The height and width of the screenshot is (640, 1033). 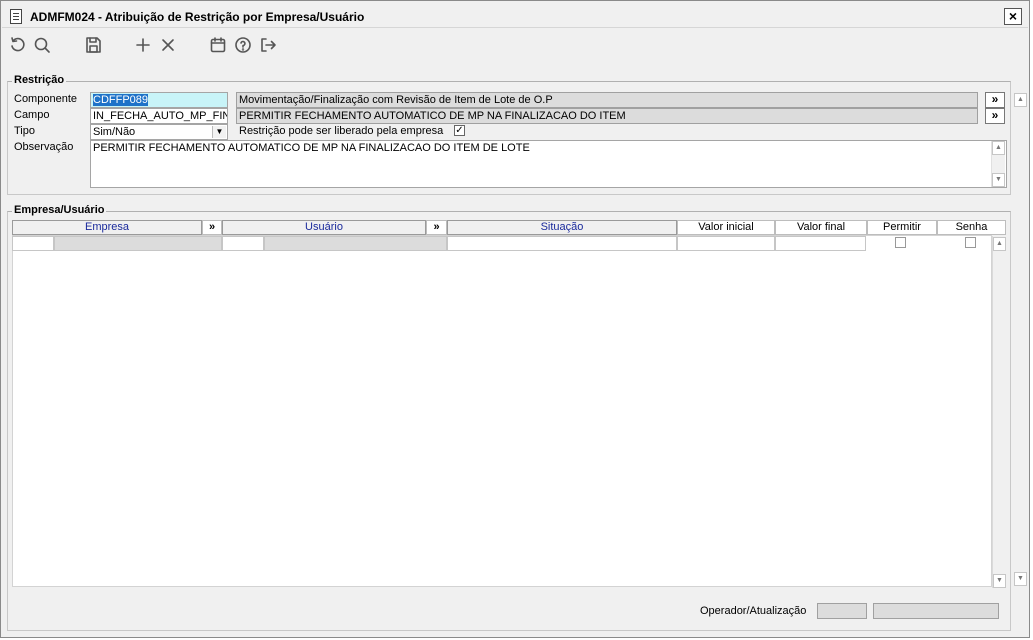 What do you see at coordinates (562, 227) in the screenshot?
I see `column-situacao: Situação` at bounding box center [562, 227].